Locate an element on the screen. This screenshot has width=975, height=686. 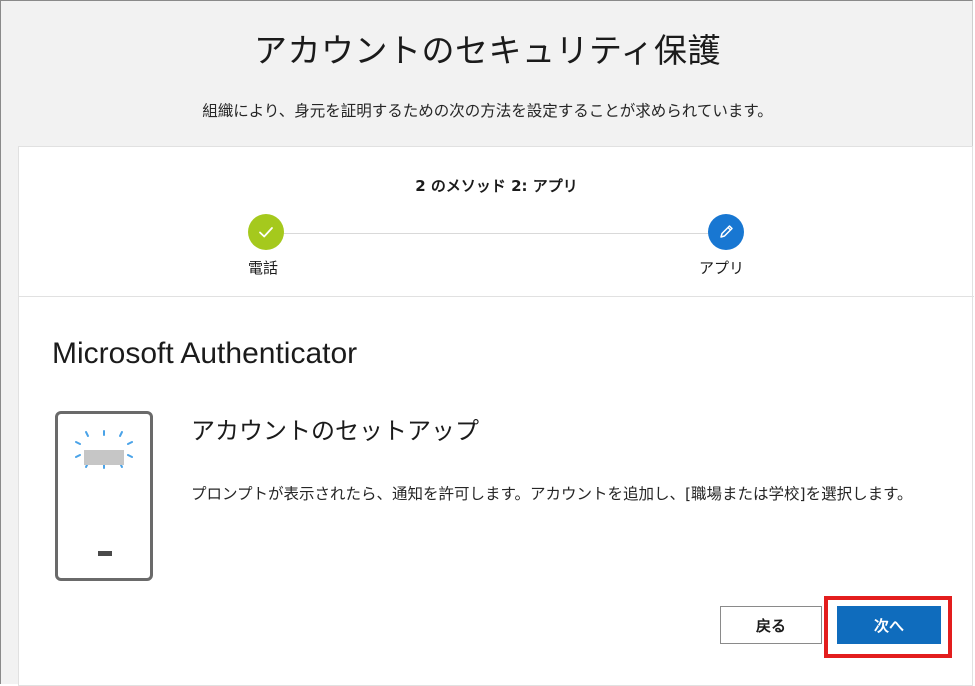
checkmark-icon is located at coordinates (266, 232).